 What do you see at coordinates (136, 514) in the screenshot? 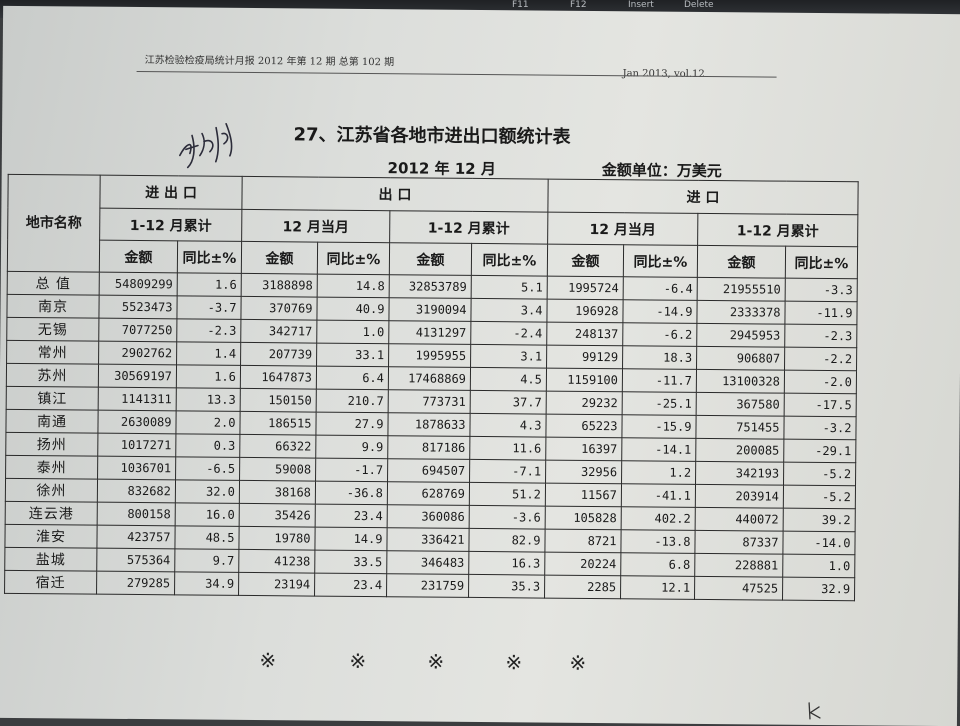
I see `amount-cell: 800158` at bounding box center [136, 514].